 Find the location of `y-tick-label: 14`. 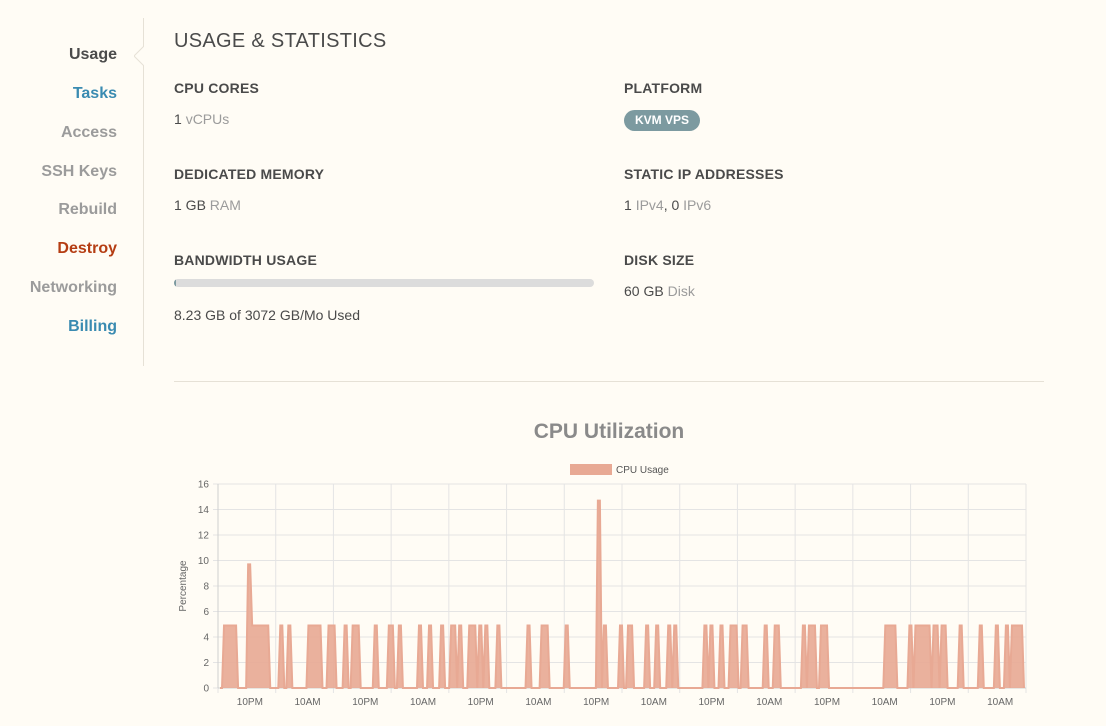

y-tick-label: 14 is located at coordinates (204, 510).